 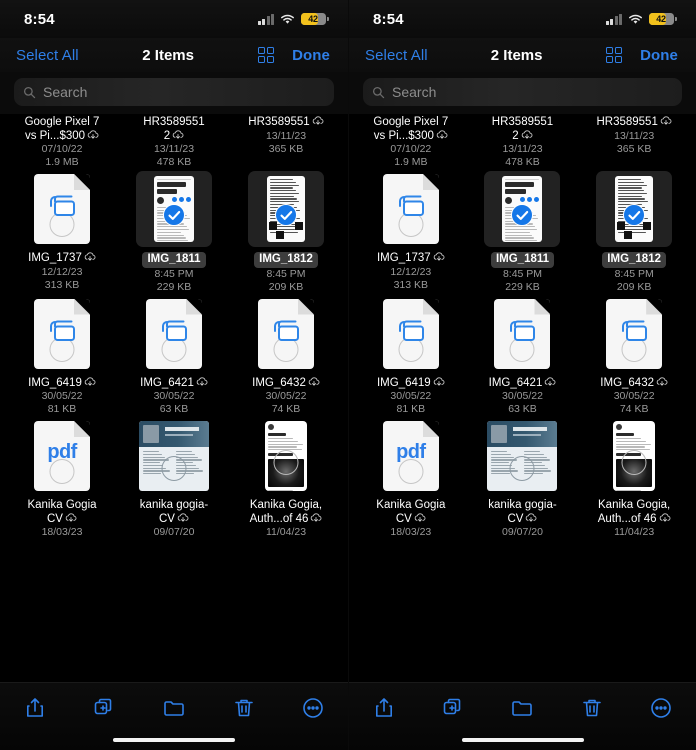 I want to click on document-icon, so click(x=634, y=333).